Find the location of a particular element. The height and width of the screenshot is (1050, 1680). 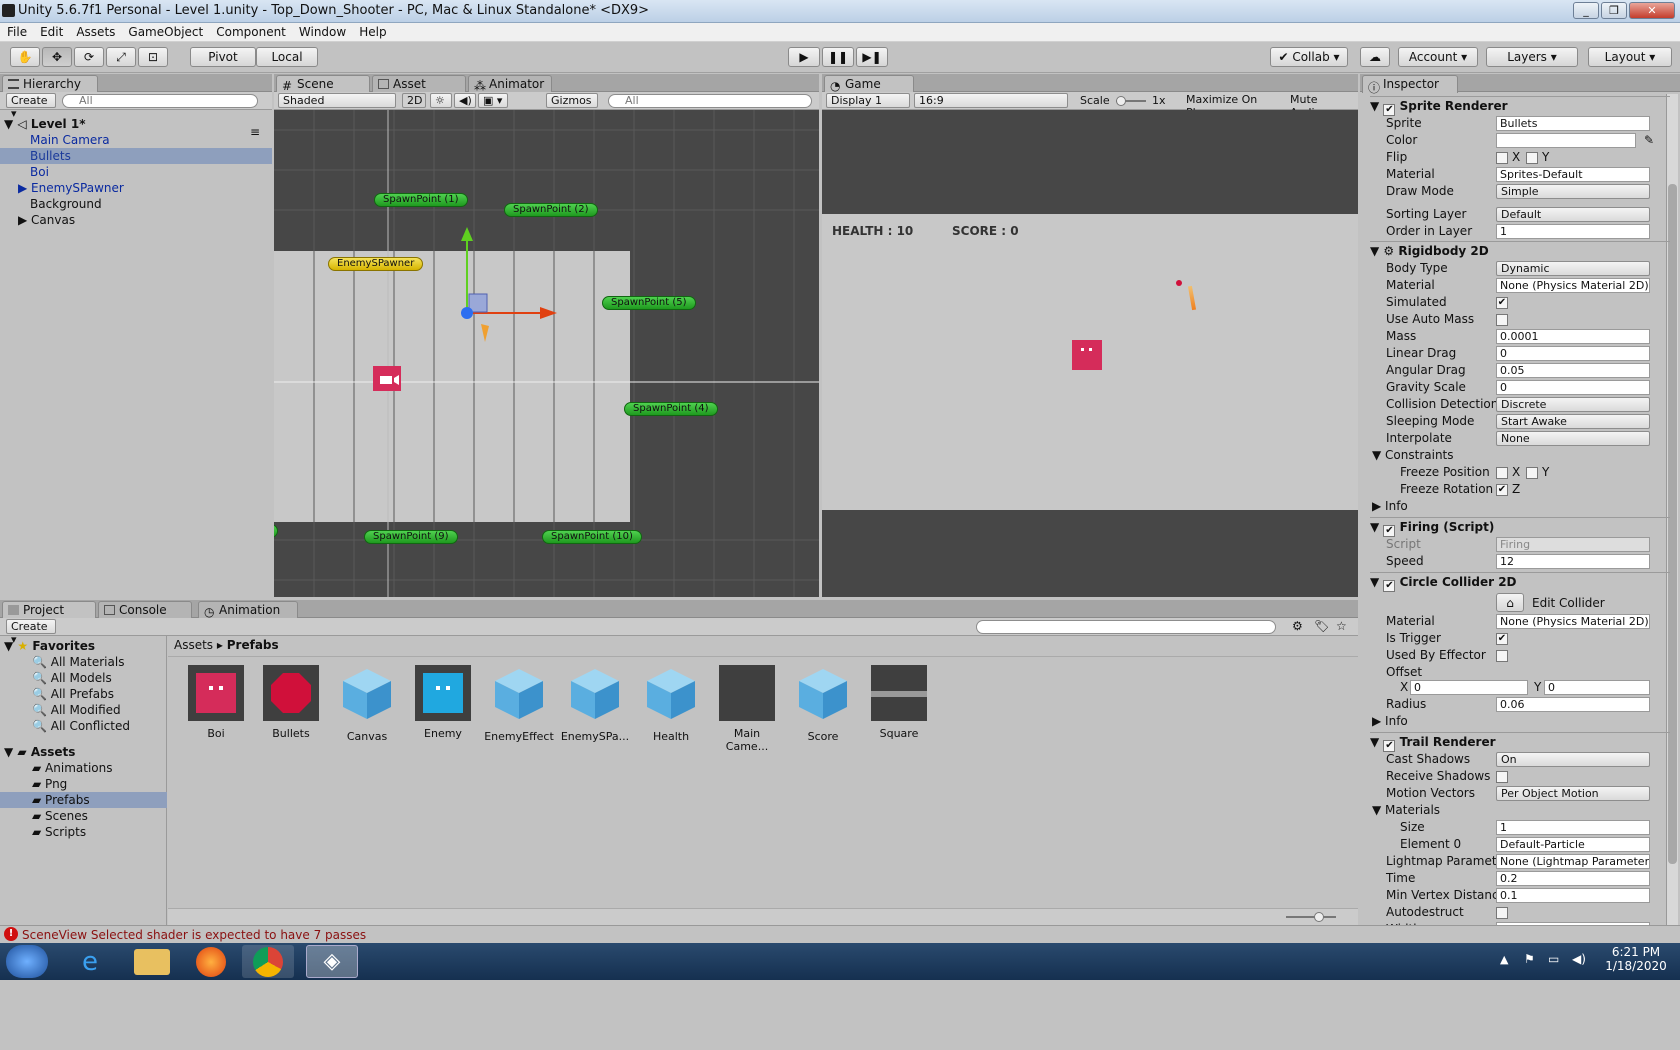

menu-window: Window is located at coordinates (322, 31).